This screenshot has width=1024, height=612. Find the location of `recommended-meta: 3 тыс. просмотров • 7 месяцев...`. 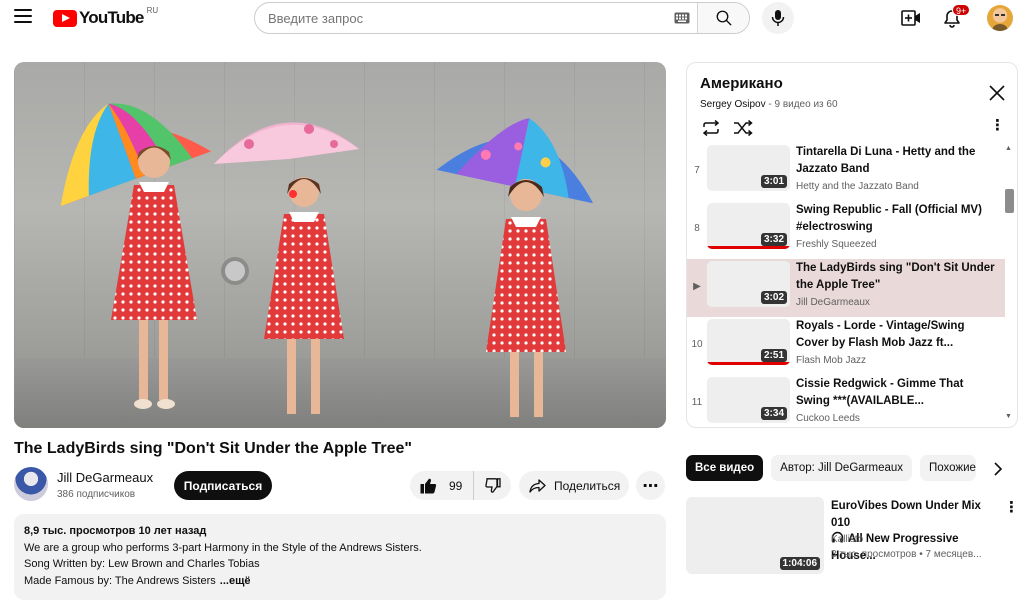

recommended-meta: 3 тыс. просмотров • 7 месяцев... is located at coordinates (906, 554).